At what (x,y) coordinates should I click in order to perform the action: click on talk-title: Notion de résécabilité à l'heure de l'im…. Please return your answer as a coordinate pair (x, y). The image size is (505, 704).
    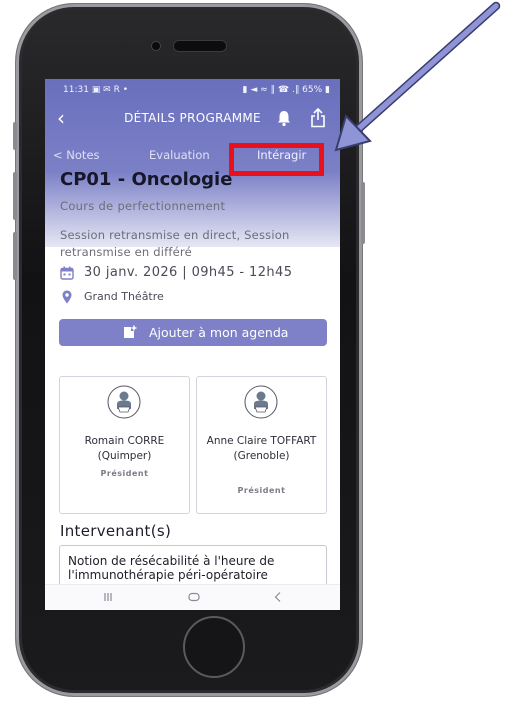
    Looking at the image, I should click on (171, 568).